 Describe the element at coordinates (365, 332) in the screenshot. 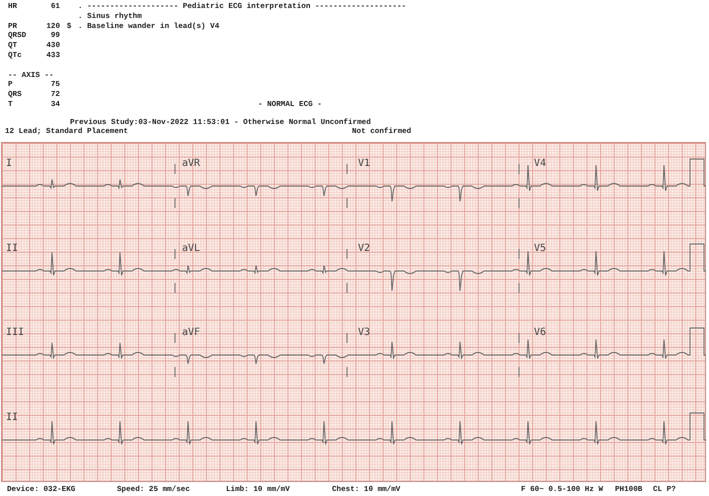

I see `lead-label: V3` at that location.